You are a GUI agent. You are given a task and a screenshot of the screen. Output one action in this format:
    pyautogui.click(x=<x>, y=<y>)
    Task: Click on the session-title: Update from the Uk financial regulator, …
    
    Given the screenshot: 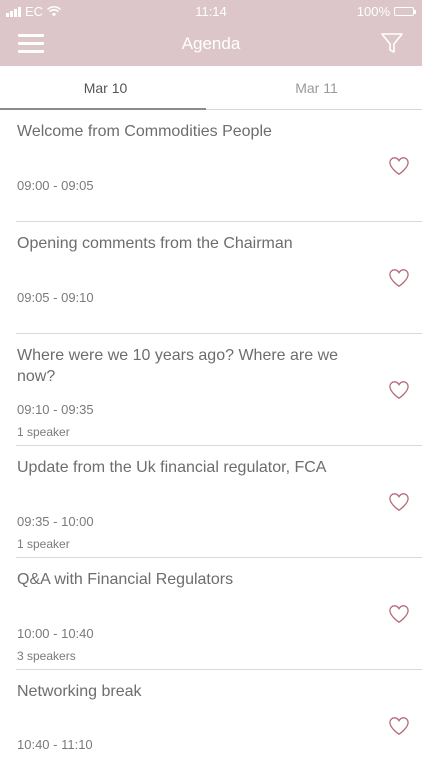 What is the action you would take?
    pyautogui.click(x=172, y=467)
    